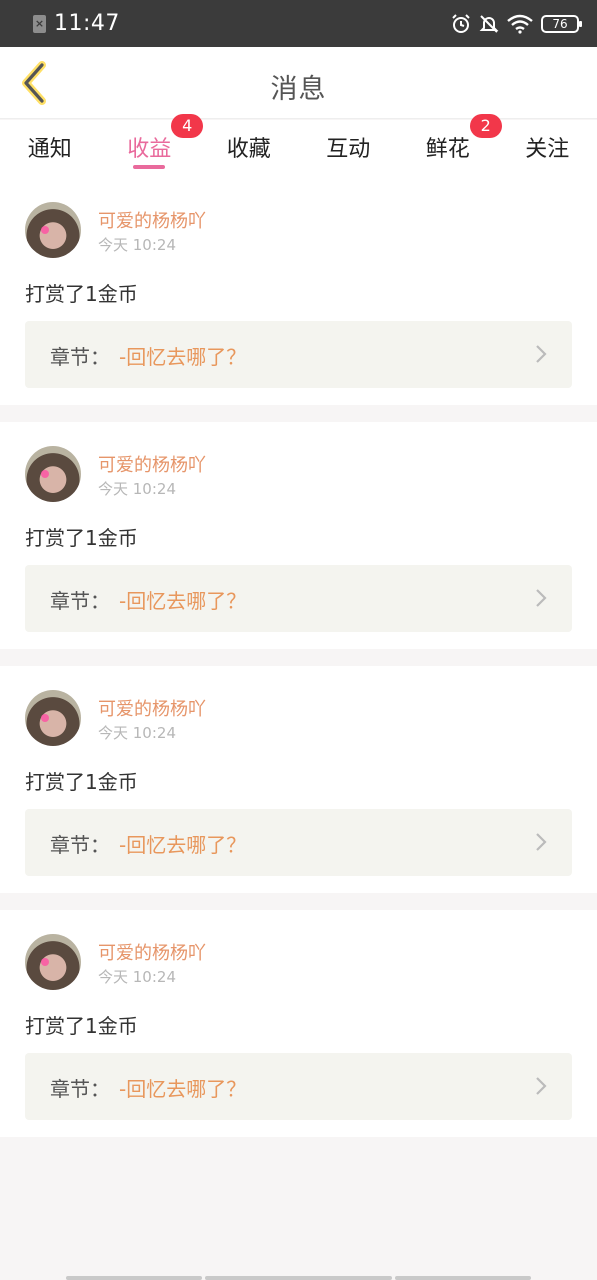 This screenshot has width=597, height=1280. I want to click on tab-label: 收益, so click(149, 149).